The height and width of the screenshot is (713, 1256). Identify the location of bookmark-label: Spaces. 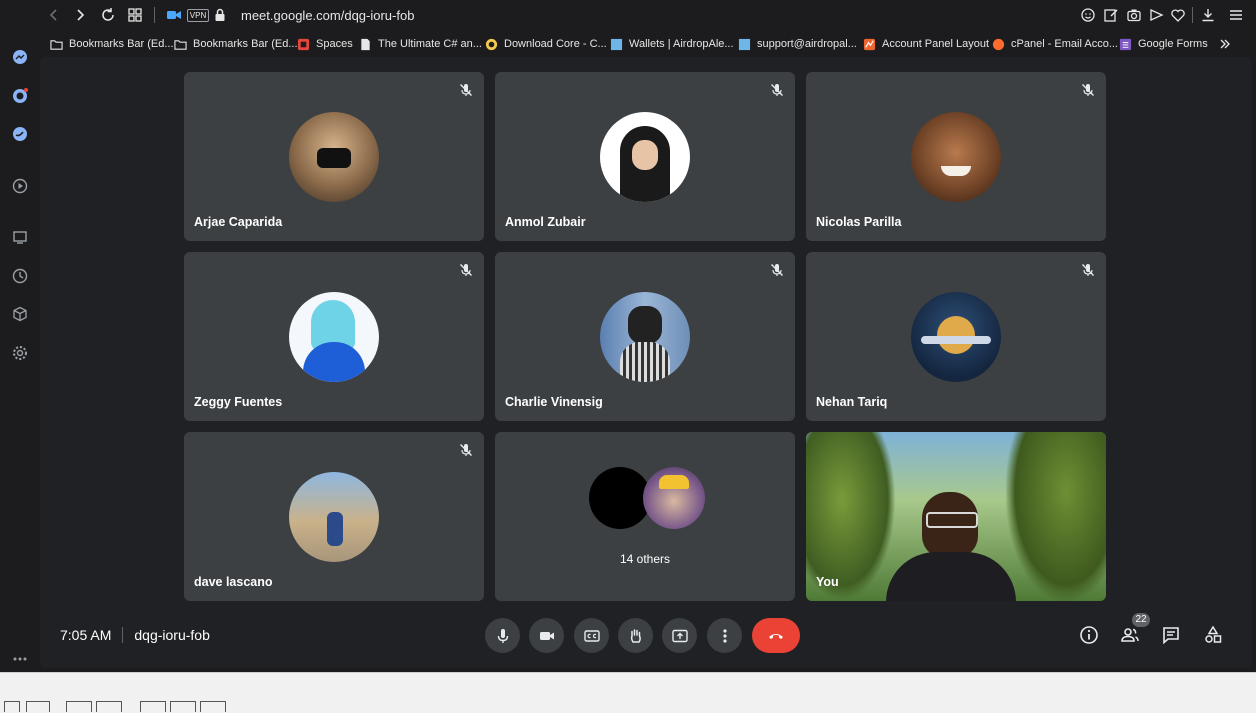
(334, 44).